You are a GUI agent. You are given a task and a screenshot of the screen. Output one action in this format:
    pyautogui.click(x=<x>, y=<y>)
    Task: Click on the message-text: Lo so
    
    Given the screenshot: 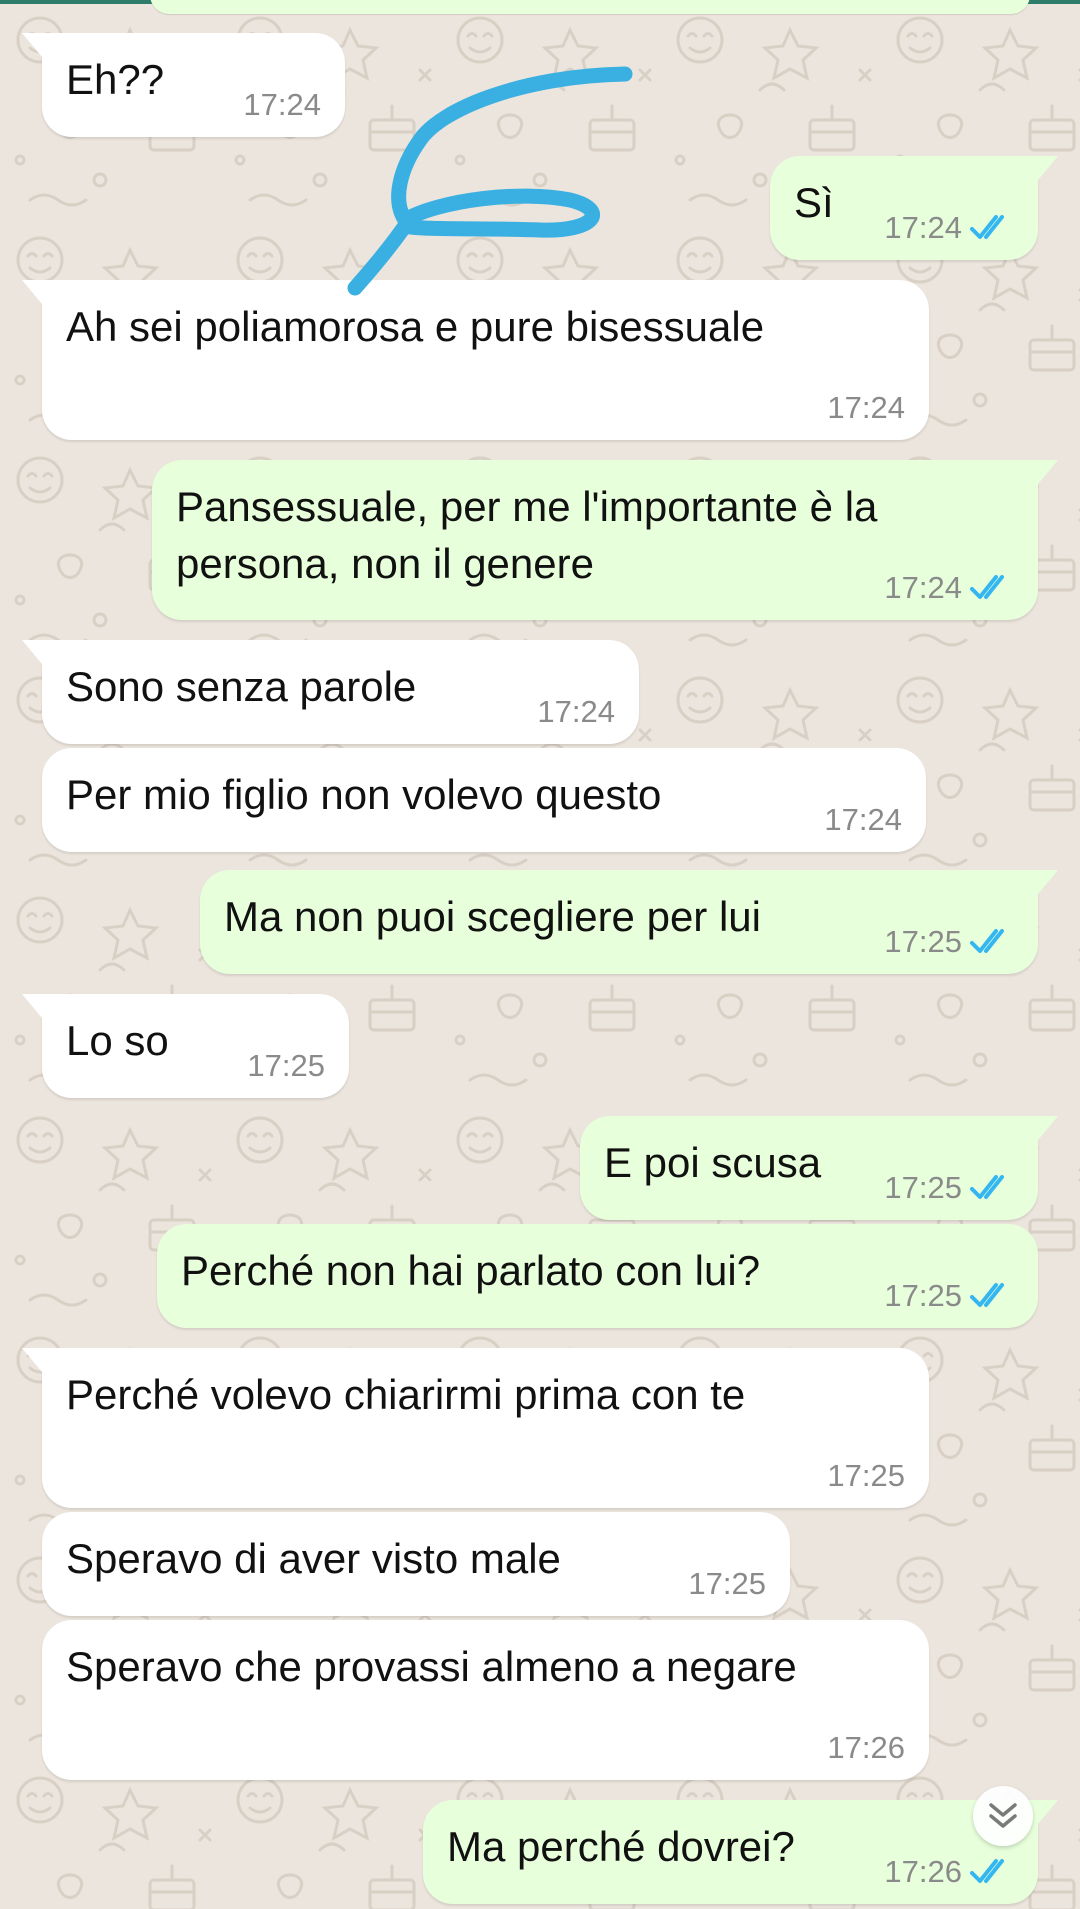 What is the action you would take?
    pyautogui.click(x=117, y=1040)
    